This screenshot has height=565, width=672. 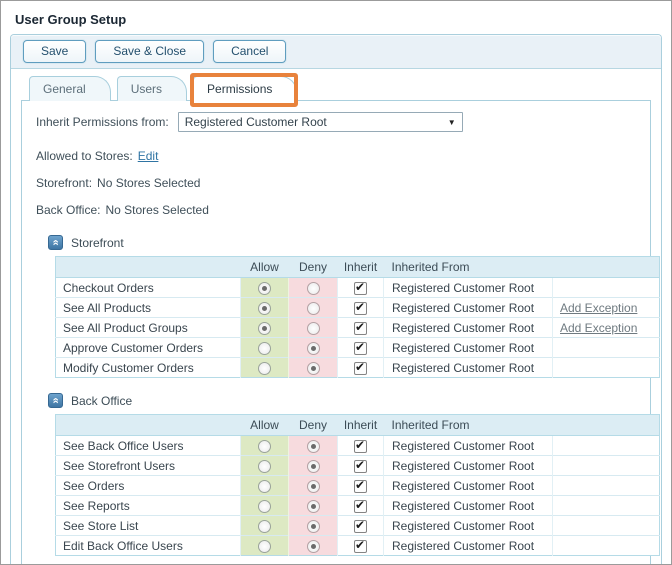 What do you see at coordinates (148, 445) in the screenshot?
I see `permission-label: See Back Office Users` at bounding box center [148, 445].